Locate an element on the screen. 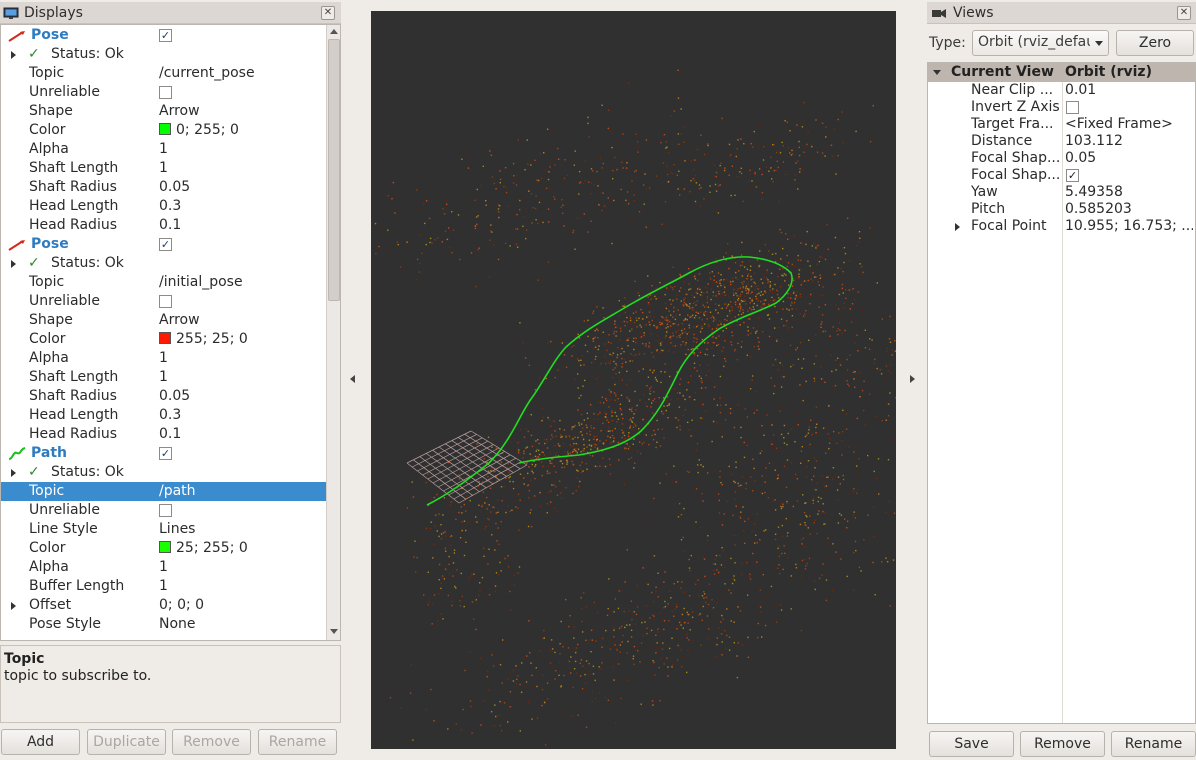 The width and height of the screenshot is (1196, 760). add-button: Add is located at coordinates (40, 742).